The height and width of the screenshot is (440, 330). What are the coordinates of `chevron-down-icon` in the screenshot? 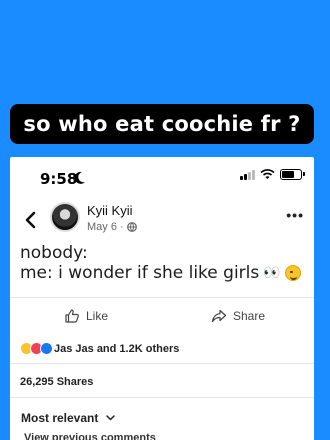 It's located at (111, 417).